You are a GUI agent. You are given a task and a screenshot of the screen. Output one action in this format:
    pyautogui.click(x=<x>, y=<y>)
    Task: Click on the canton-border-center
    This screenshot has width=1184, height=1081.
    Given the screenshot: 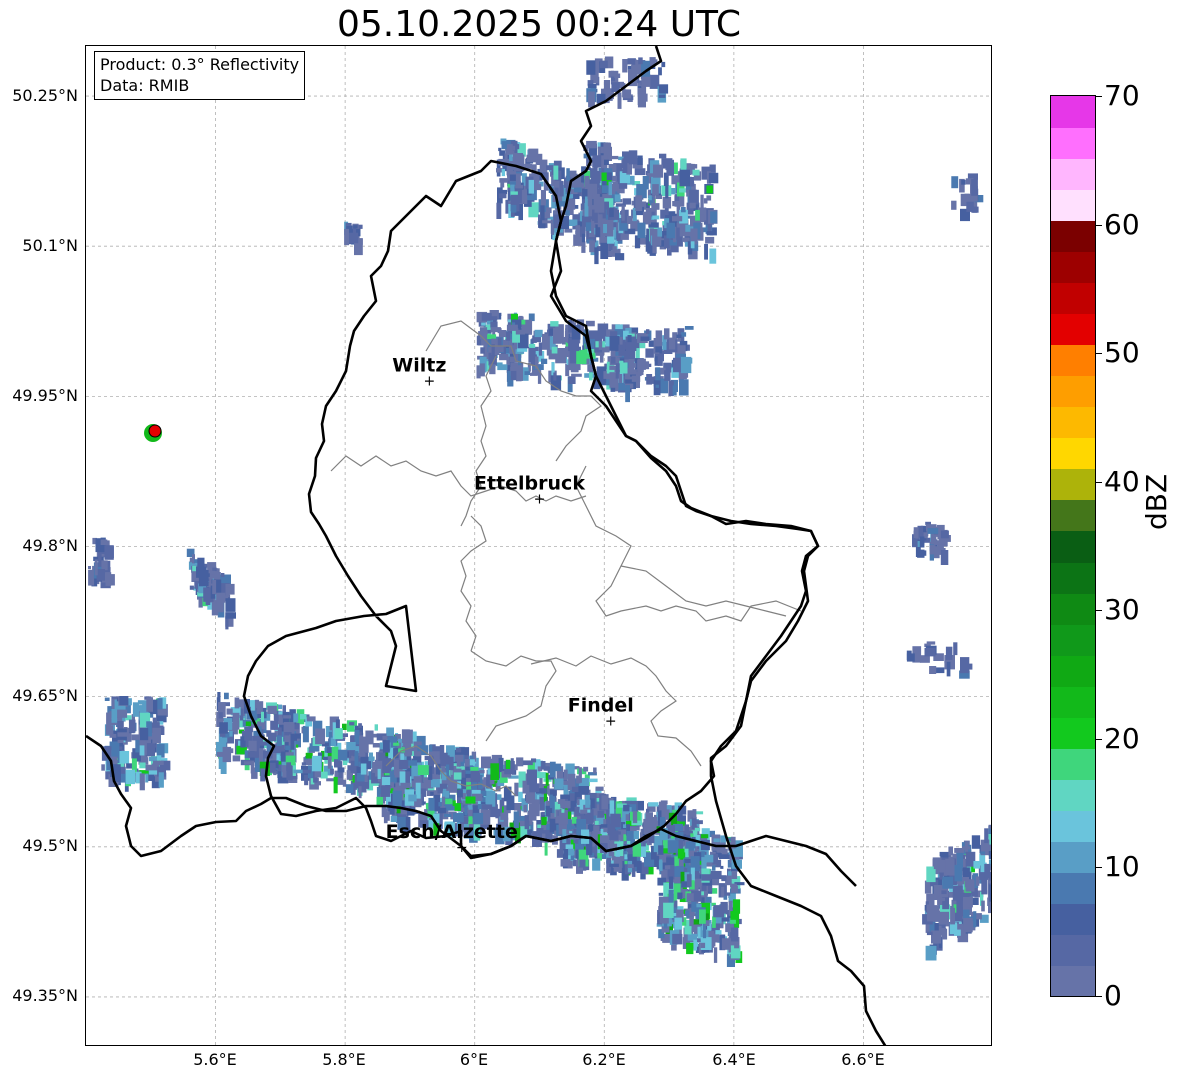 What is the action you would take?
    pyautogui.click(x=478, y=441)
    